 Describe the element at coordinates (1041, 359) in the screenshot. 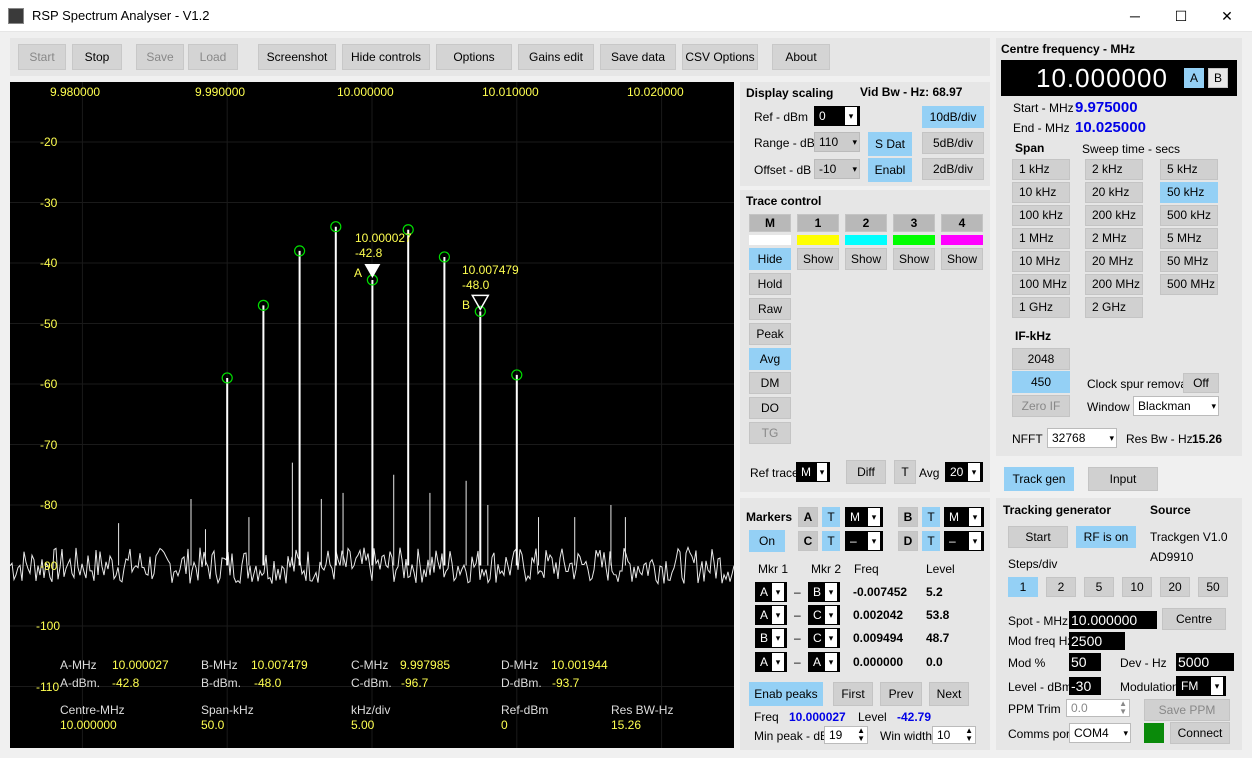

I see `if-2048-button: 2048` at that location.